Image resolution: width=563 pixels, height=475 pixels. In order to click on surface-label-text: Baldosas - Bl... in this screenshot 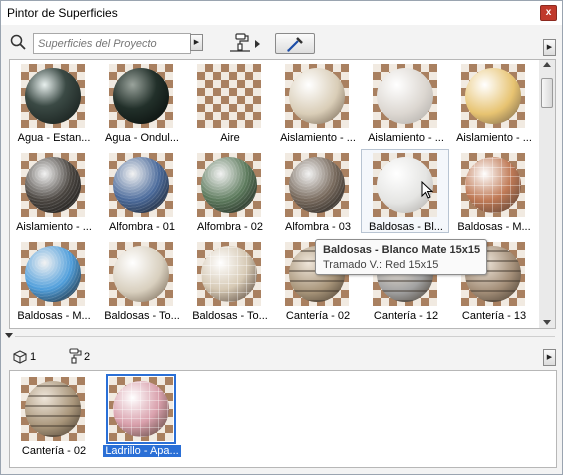, I will do `click(406, 227)`.